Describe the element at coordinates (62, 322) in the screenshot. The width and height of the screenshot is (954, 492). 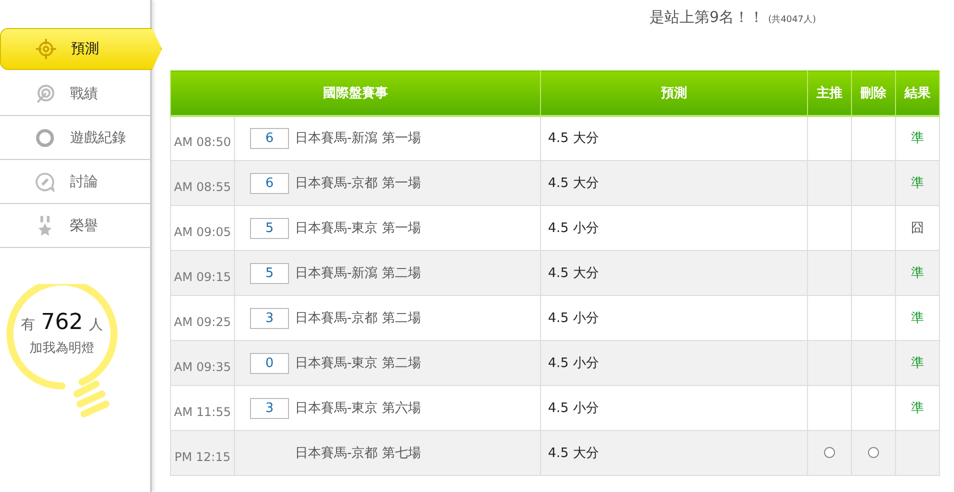
I see `fans-count: 762` at that location.